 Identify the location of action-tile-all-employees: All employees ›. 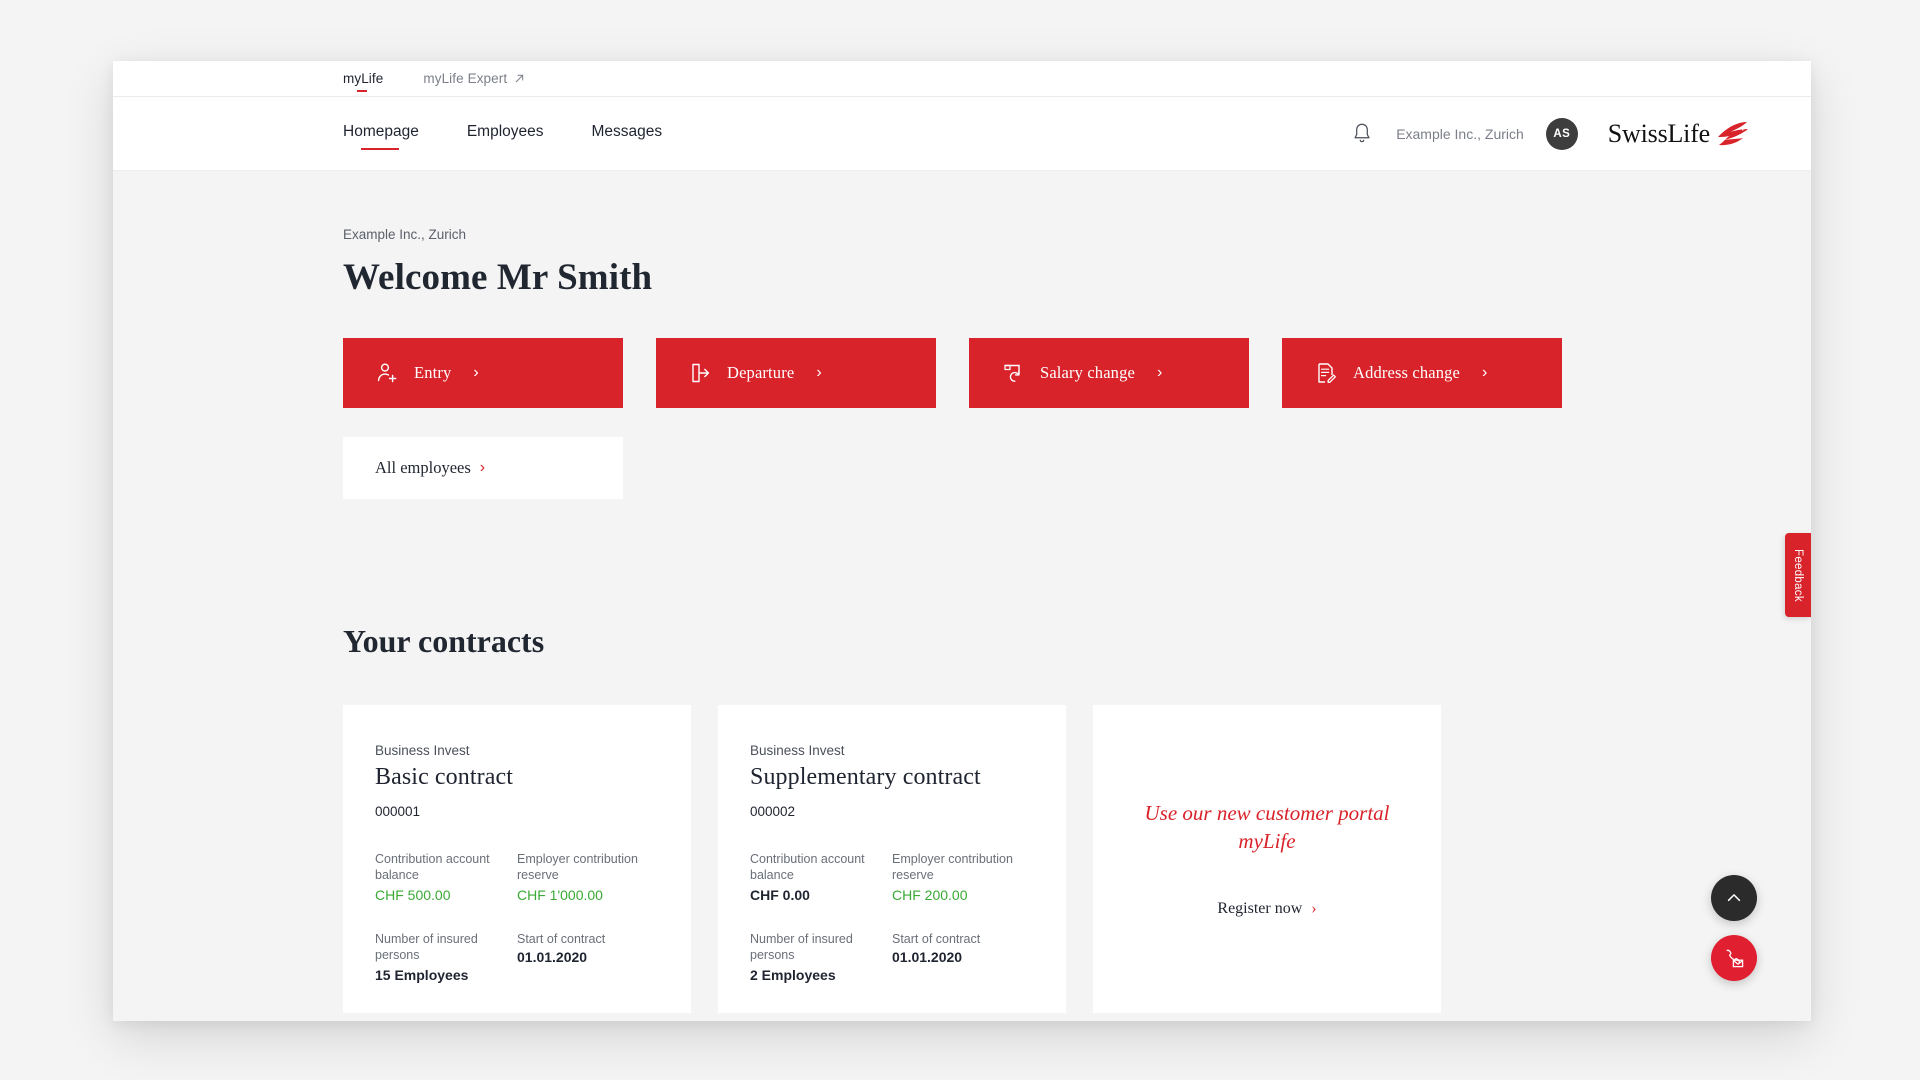
(483, 468).